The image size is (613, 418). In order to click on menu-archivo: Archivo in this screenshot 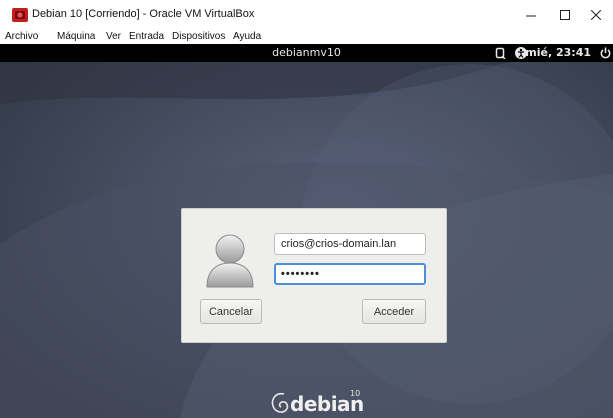, I will do `click(21, 36)`.